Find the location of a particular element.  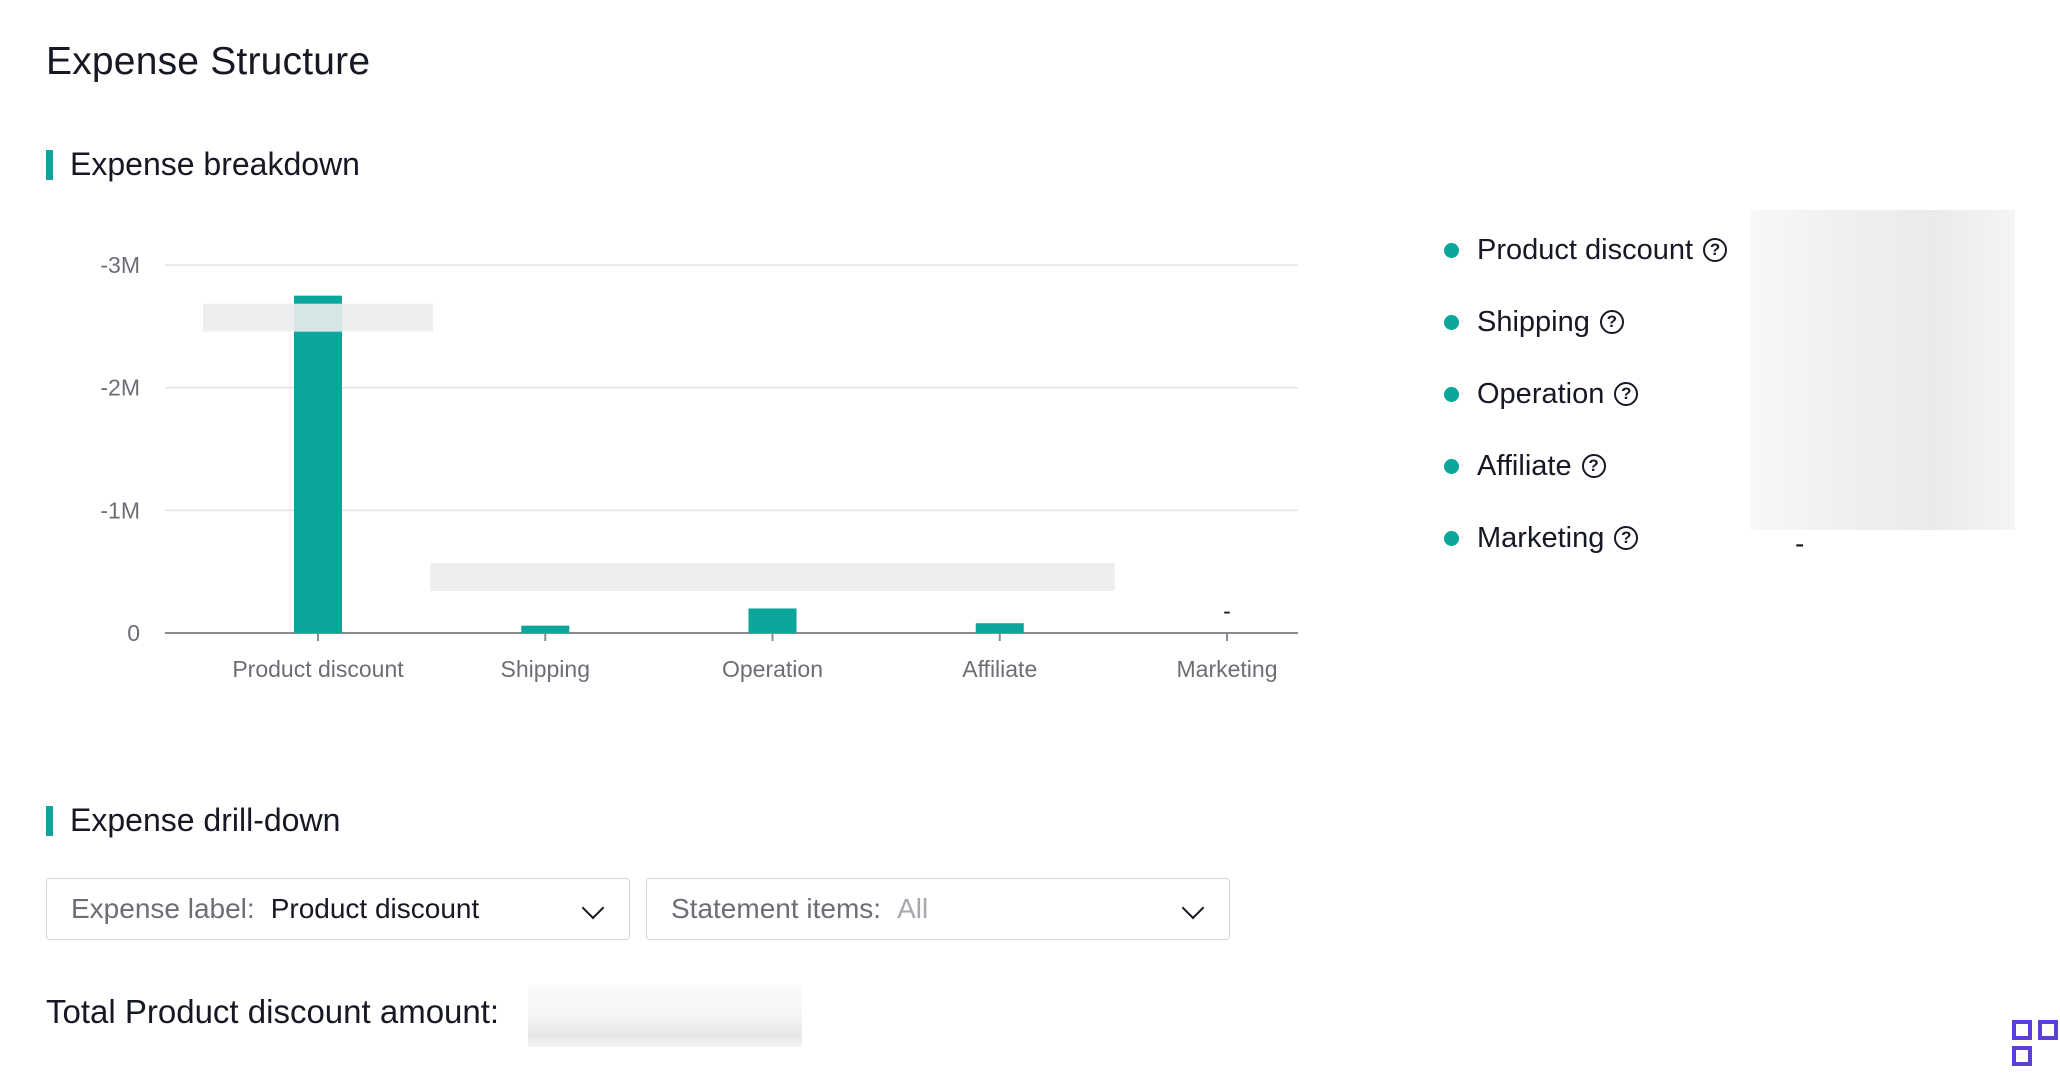

legend-label: Affiliate is located at coordinates (1524, 465).